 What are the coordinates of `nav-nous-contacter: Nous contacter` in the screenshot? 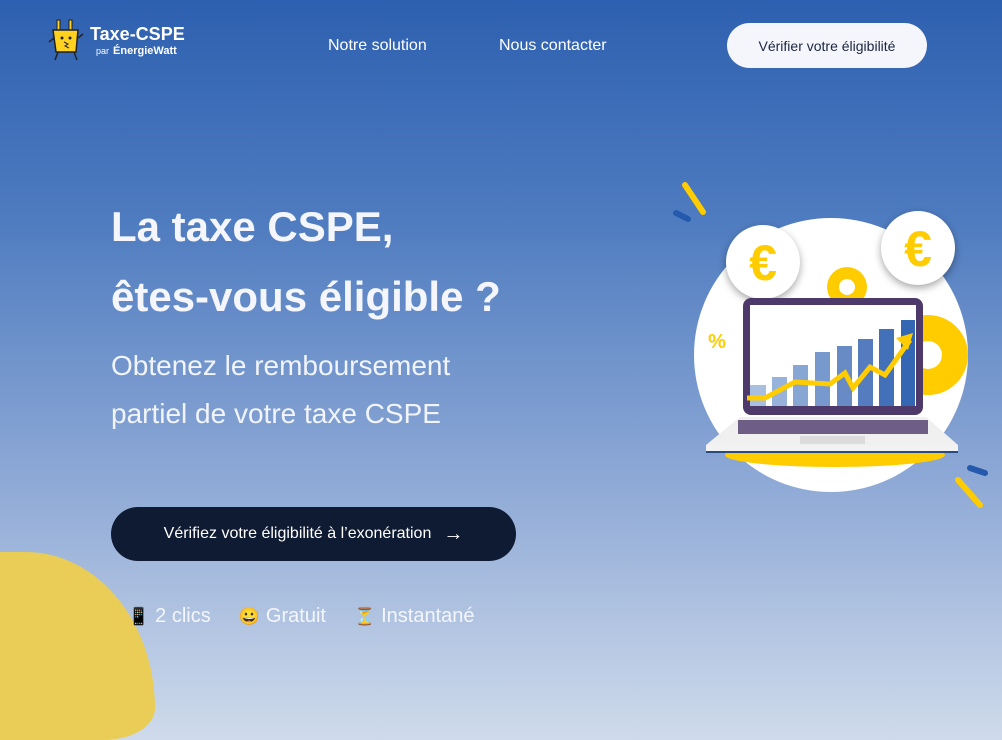 It's located at (553, 46).